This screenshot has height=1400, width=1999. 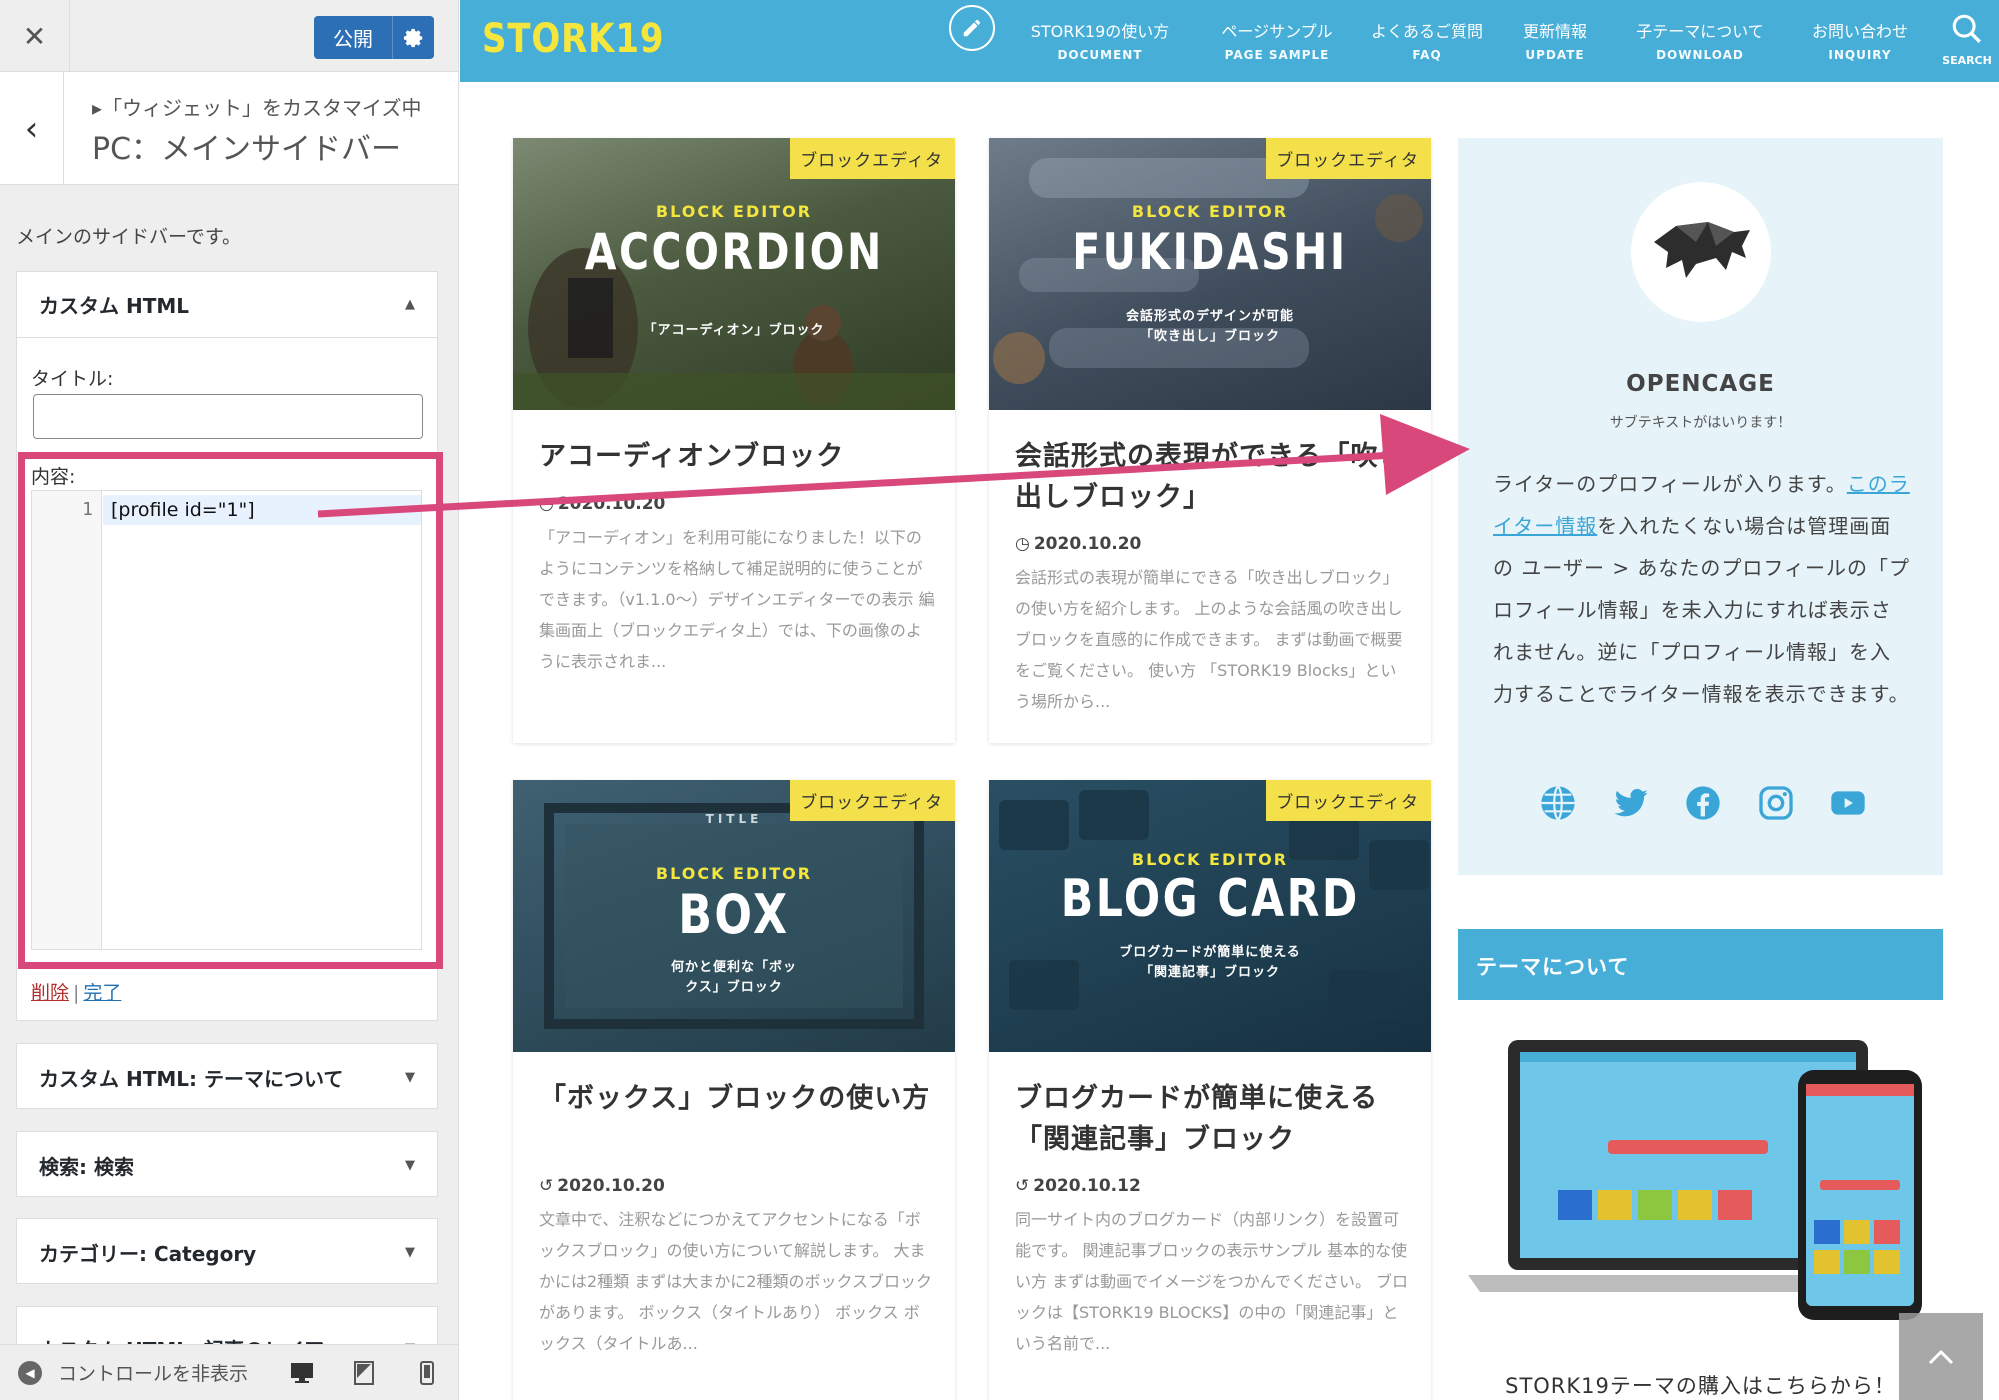 I want to click on instagram-icon, so click(x=1776, y=803).